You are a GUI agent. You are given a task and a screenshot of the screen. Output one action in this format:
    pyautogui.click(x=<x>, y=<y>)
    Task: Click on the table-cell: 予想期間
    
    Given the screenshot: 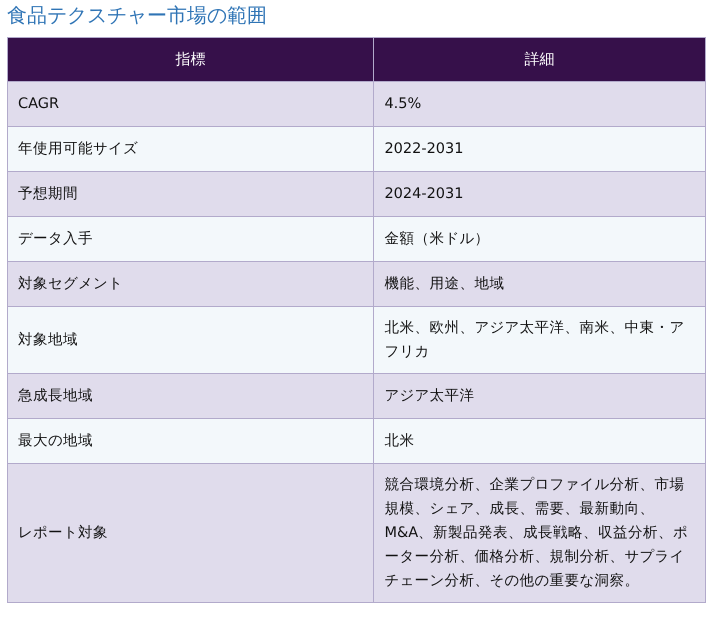 What is the action you would take?
    pyautogui.click(x=191, y=194)
    